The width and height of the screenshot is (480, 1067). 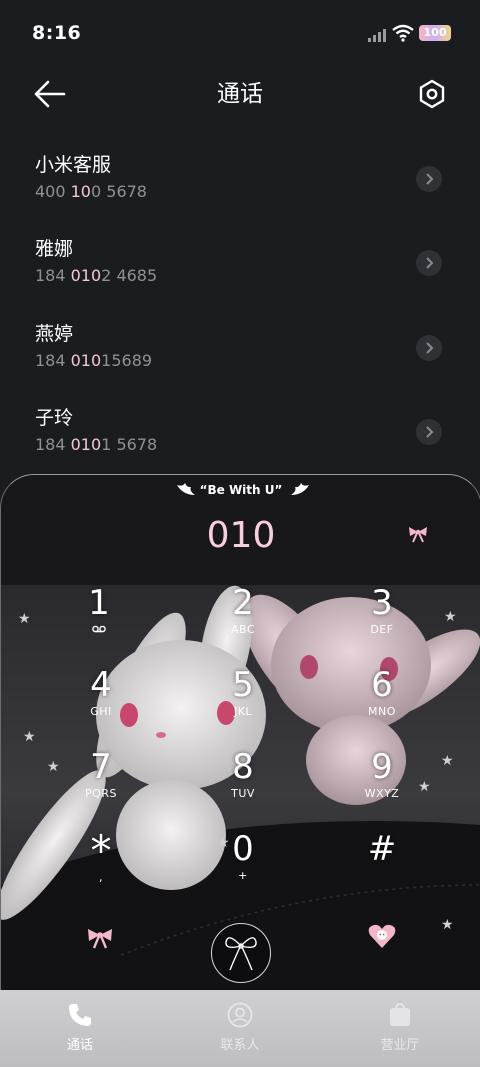 What do you see at coordinates (80, 1028) in the screenshot?
I see `tab-calls: 通话` at bounding box center [80, 1028].